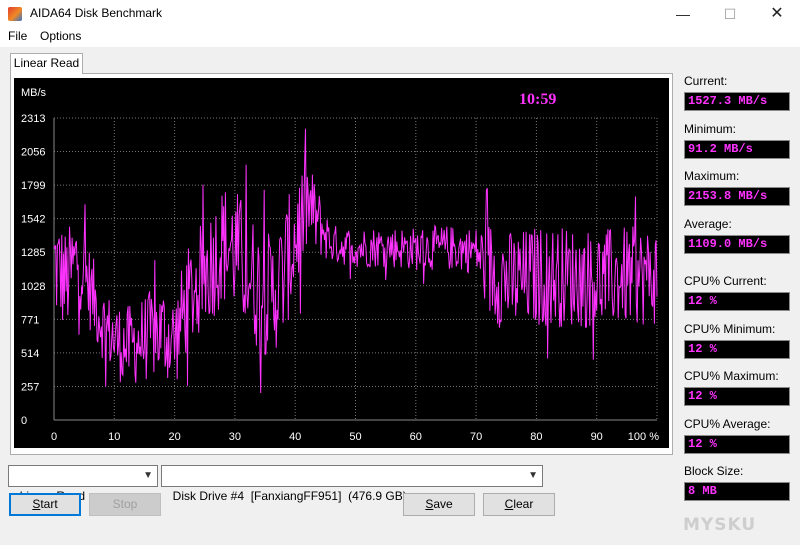 Image resolution: width=800 pixels, height=545 pixels. I want to click on cpu-average-label: CPU% Average:, so click(727, 424).